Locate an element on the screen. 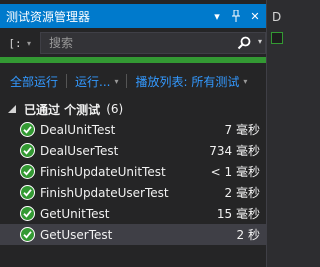  test-name: GetUserTest is located at coordinates (76, 234).